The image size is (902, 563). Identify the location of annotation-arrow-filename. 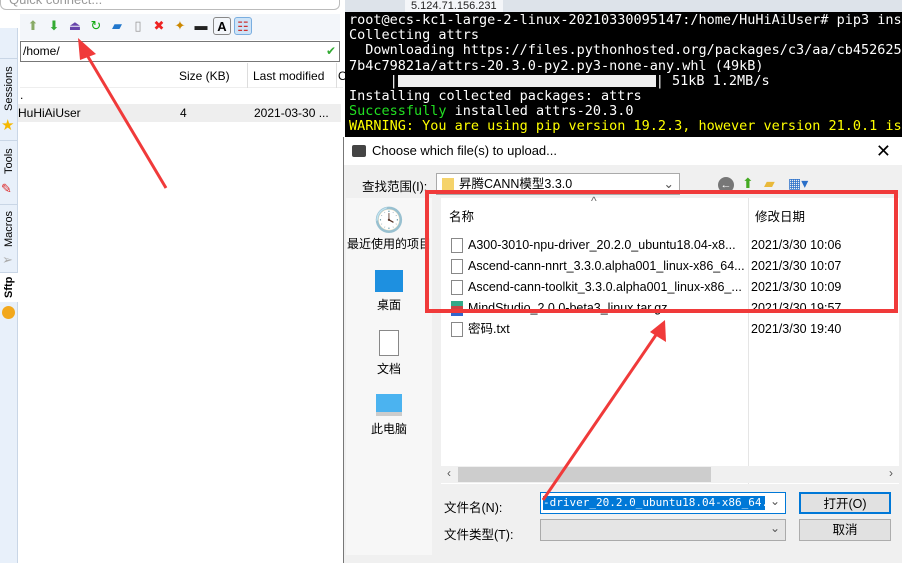
(600, 416).